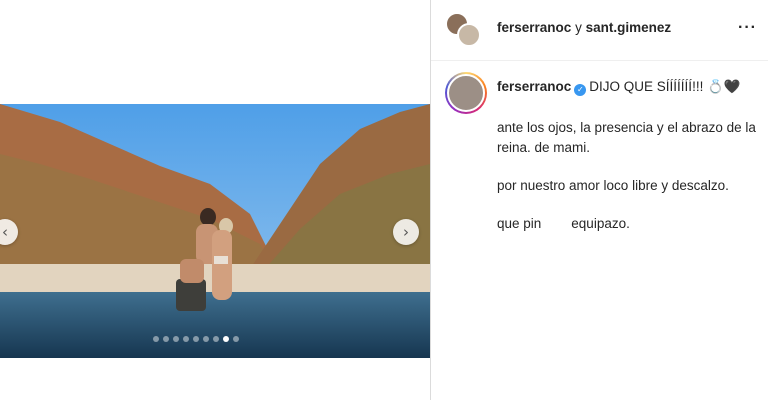  Describe the element at coordinates (578, 27) in the screenshot. I see `authors-connector: y` at that location.